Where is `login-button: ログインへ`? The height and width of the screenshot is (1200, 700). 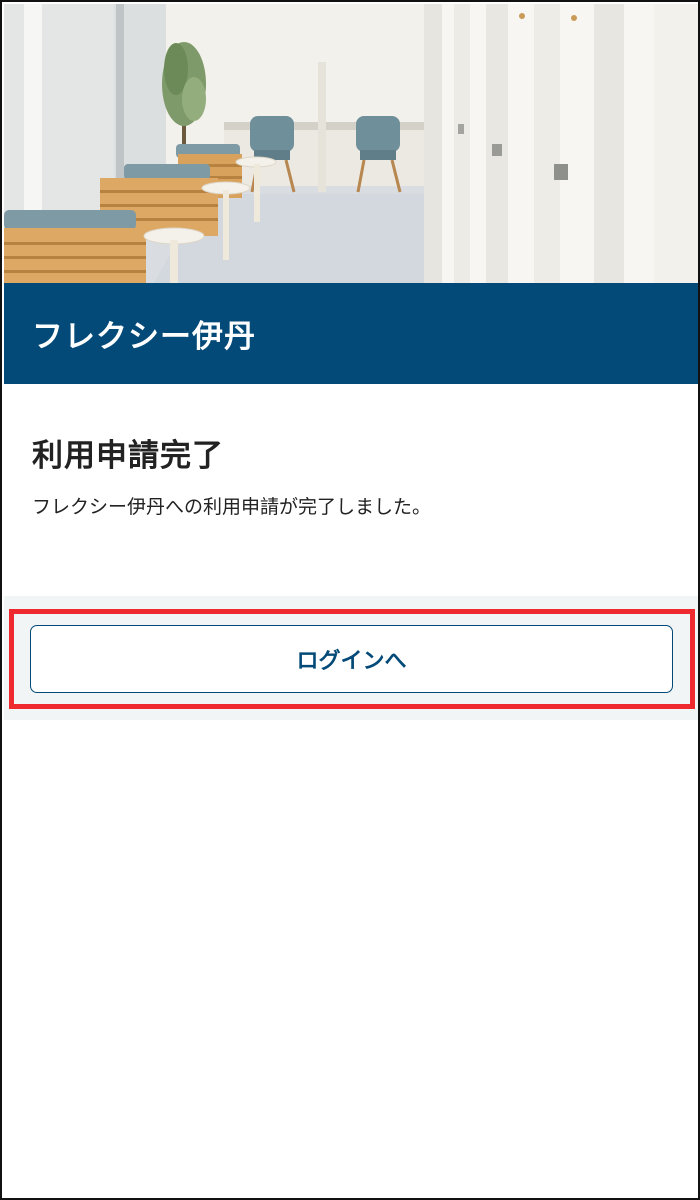 login-button: ログインへ is located at coordinates (351, 659).